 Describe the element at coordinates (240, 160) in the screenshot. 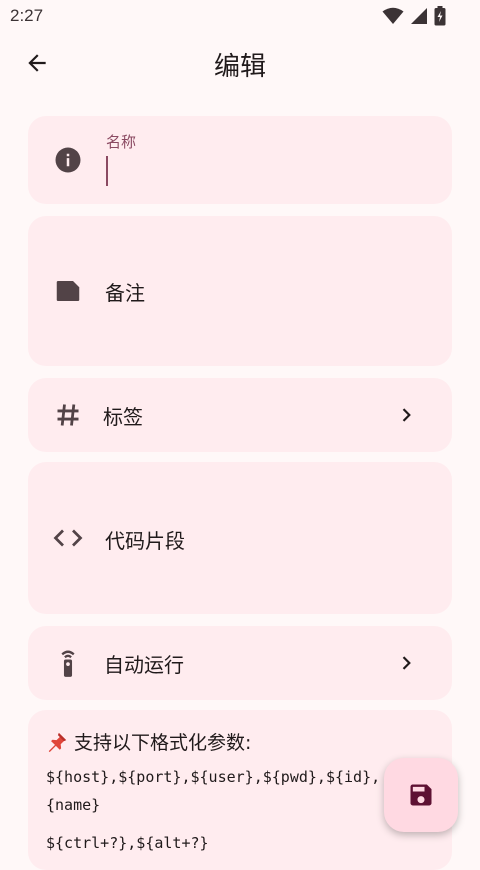

I see `name-field: 名称` at that location.